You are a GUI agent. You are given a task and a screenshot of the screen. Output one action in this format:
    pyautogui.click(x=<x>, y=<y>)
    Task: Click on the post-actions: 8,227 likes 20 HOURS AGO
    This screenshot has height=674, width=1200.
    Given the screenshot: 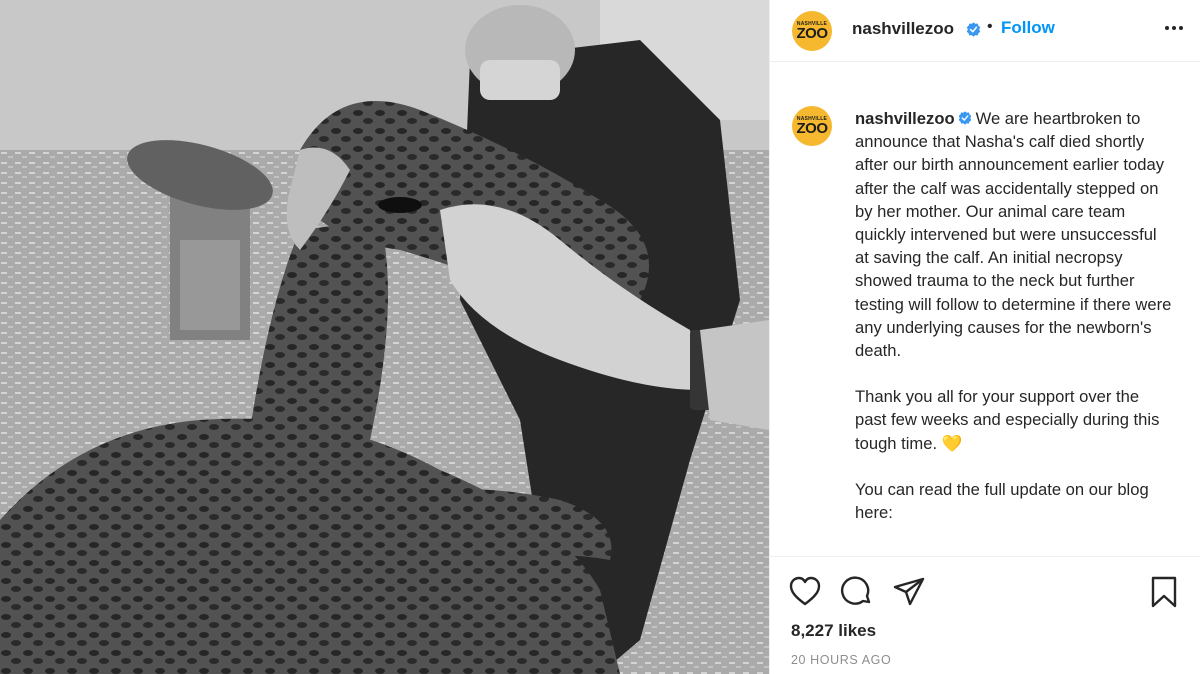 What is the action you would take?
    pyautogui.click(x=985, y=615)
    